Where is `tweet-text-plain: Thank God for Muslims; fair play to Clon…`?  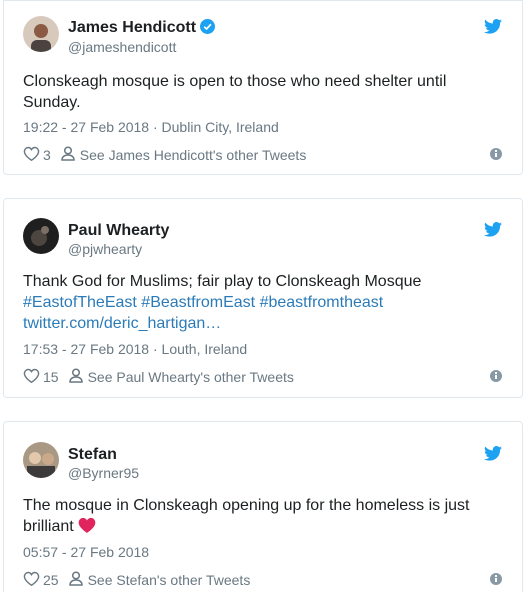 tweet-text-plain: Thank God for Muslims; fair play to Clon… is located at coordinates (222, 281).